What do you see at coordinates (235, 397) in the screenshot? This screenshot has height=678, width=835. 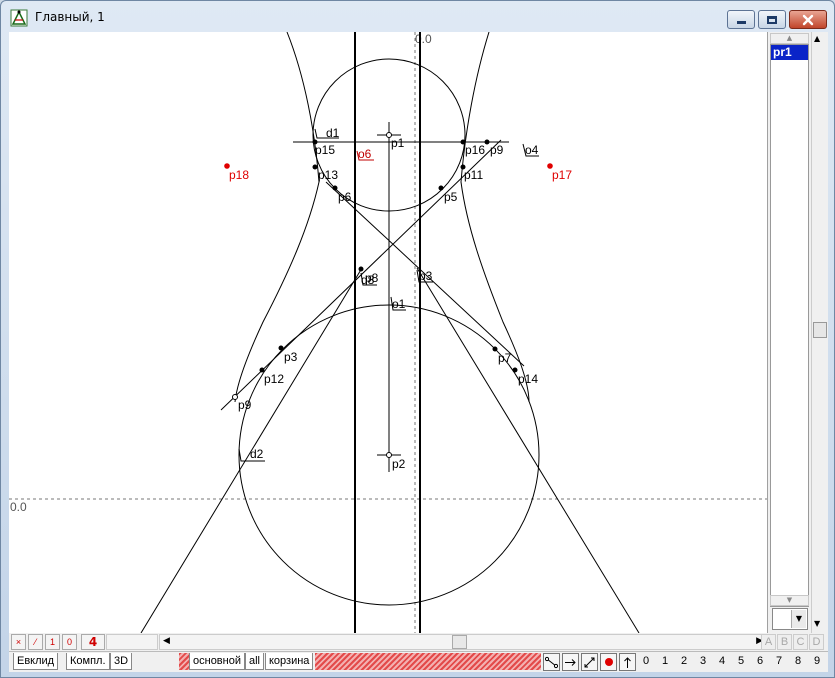 I see `point-p7-marker` at bounding box center [235, 397].